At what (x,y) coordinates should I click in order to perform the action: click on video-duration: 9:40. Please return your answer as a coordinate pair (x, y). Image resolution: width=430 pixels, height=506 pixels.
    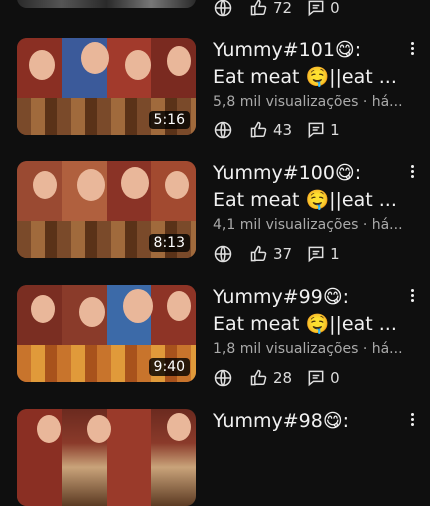
    Looking at the image, I should click on (169, 367).